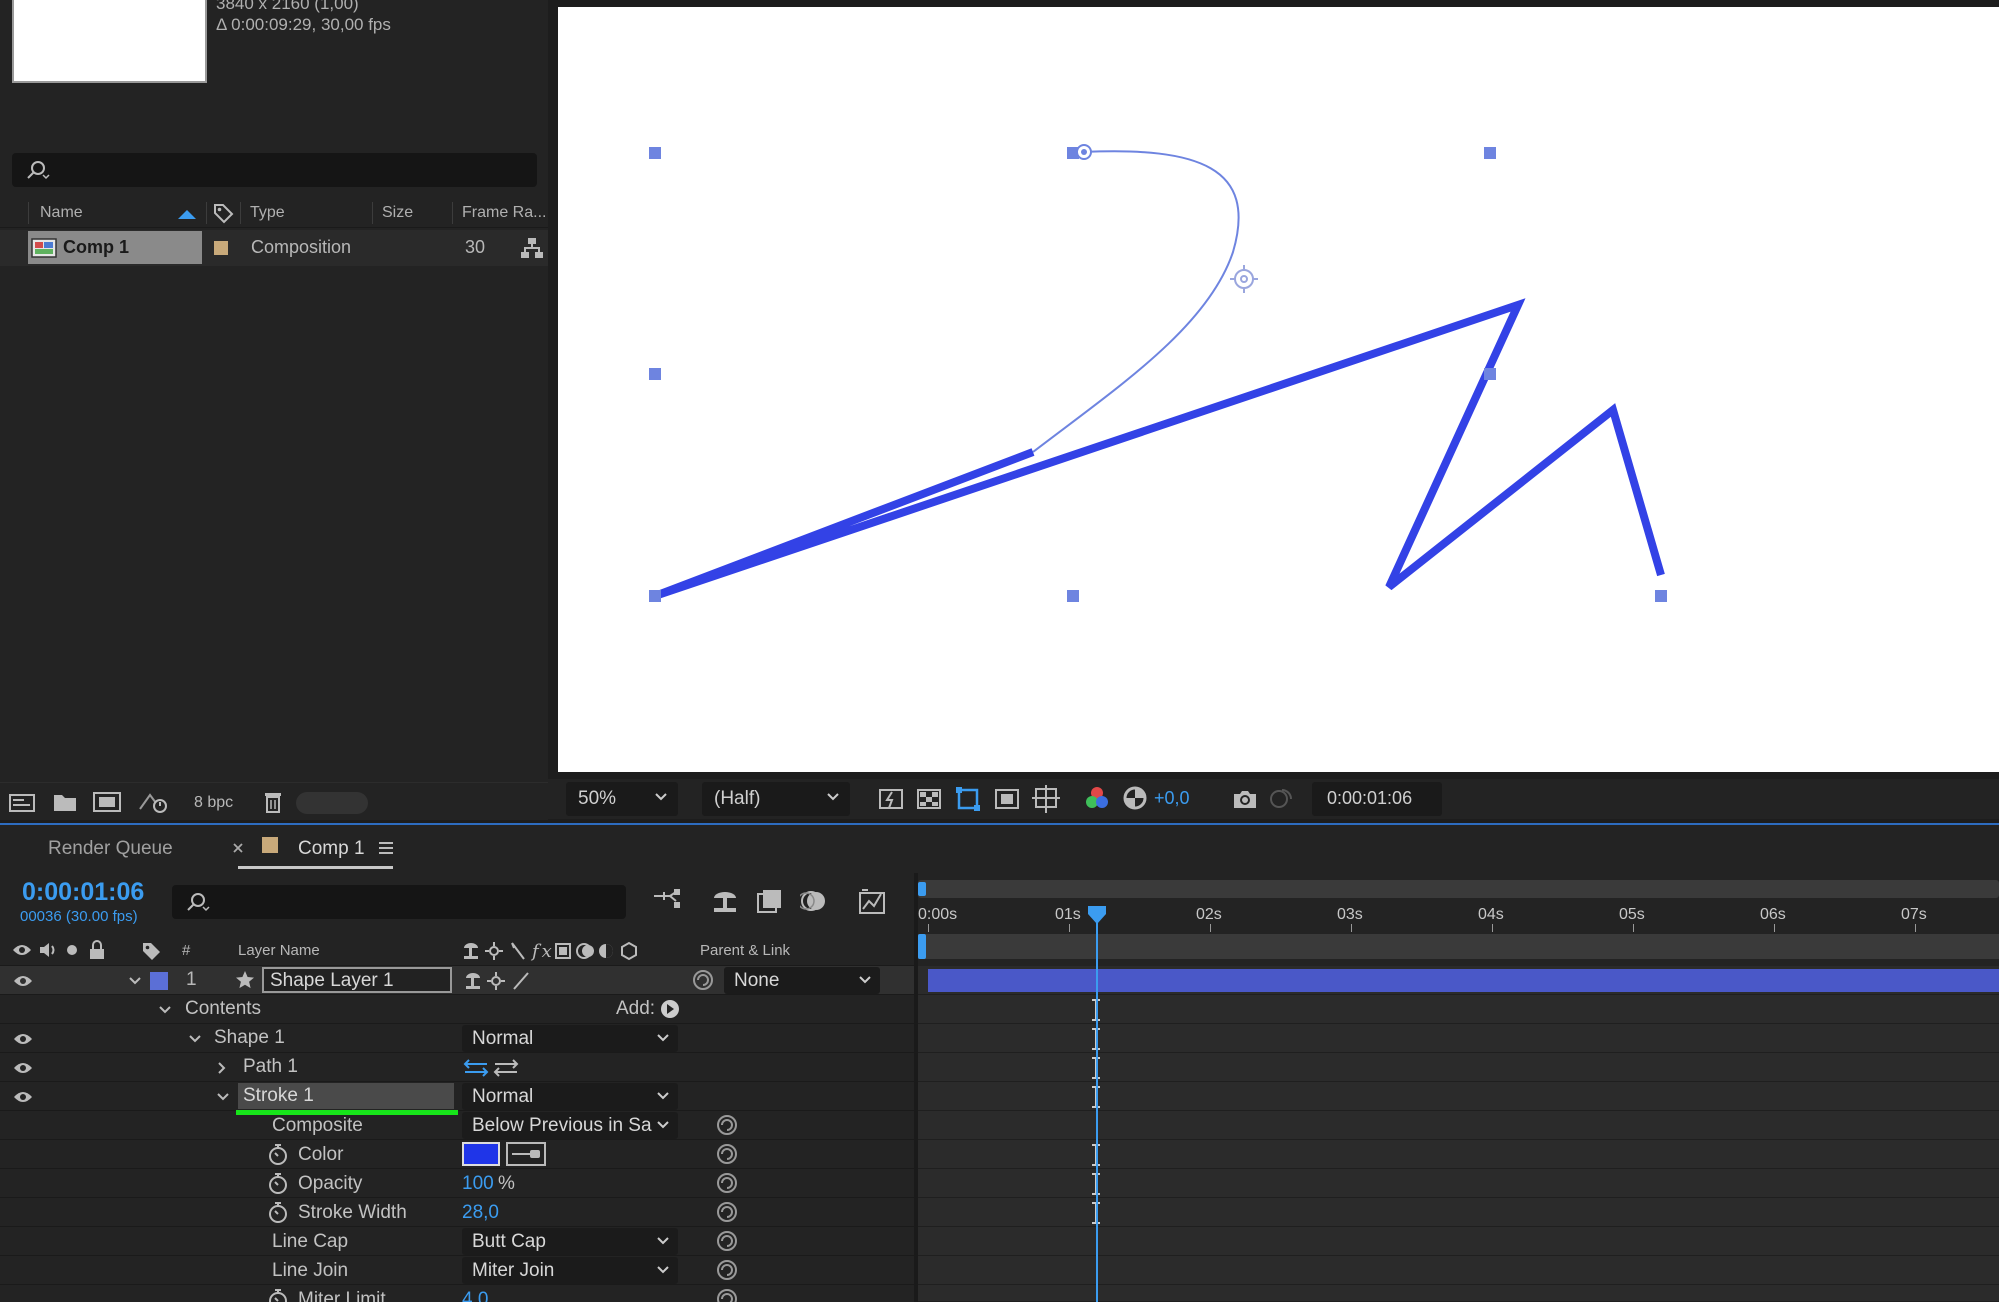 This screenshot has width=1999, height=1302. I want to click on stroke-color-swatch, so click(481, 1154).